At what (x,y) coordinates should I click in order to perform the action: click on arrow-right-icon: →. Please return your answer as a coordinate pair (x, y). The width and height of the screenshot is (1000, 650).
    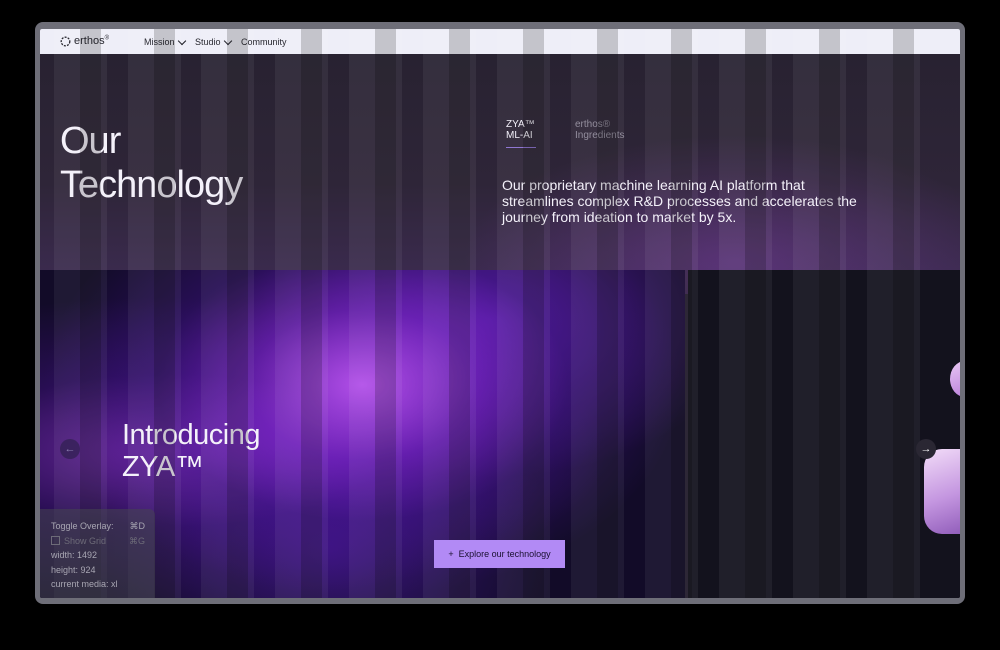
    Looking at the image, I should click on (926, 449).